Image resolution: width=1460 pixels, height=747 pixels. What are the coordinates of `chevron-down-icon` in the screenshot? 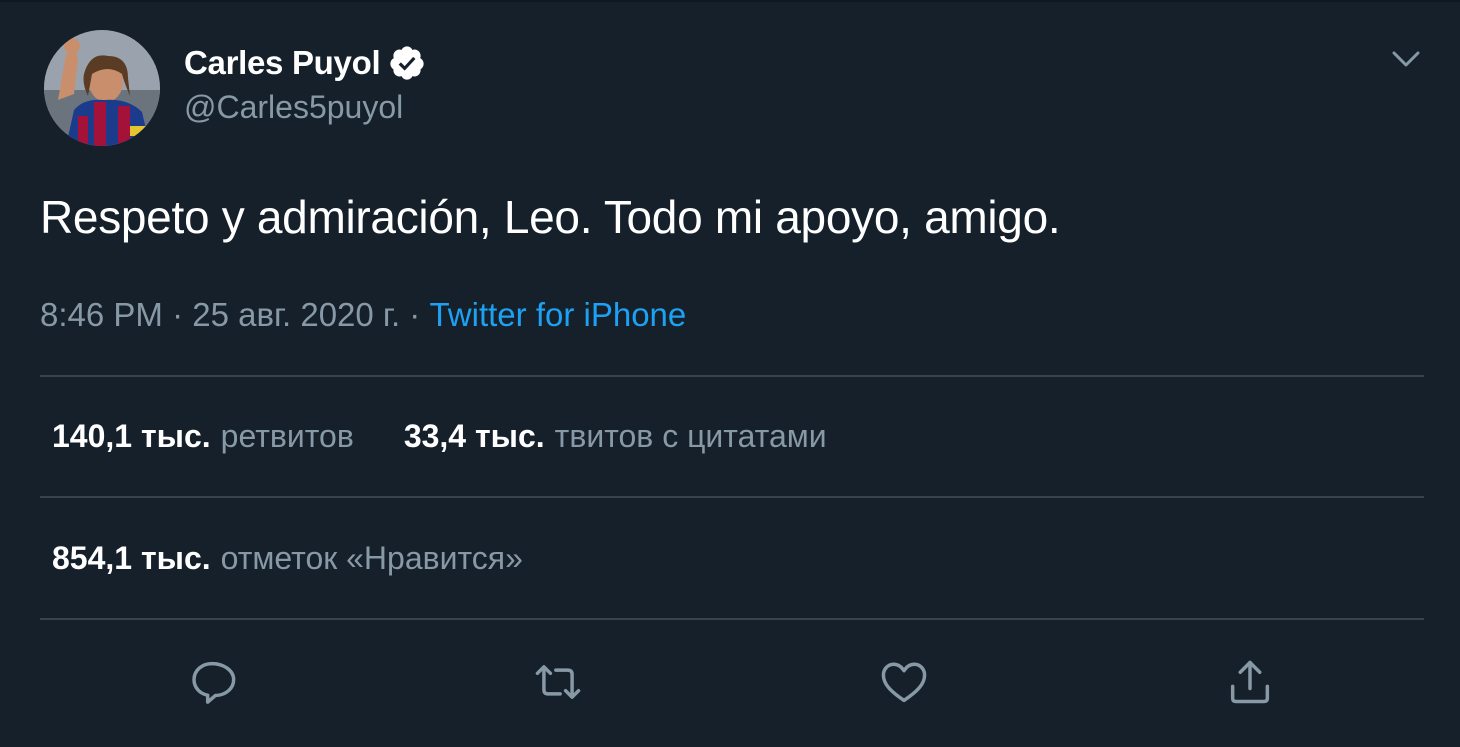 It's located at (1406, 59).